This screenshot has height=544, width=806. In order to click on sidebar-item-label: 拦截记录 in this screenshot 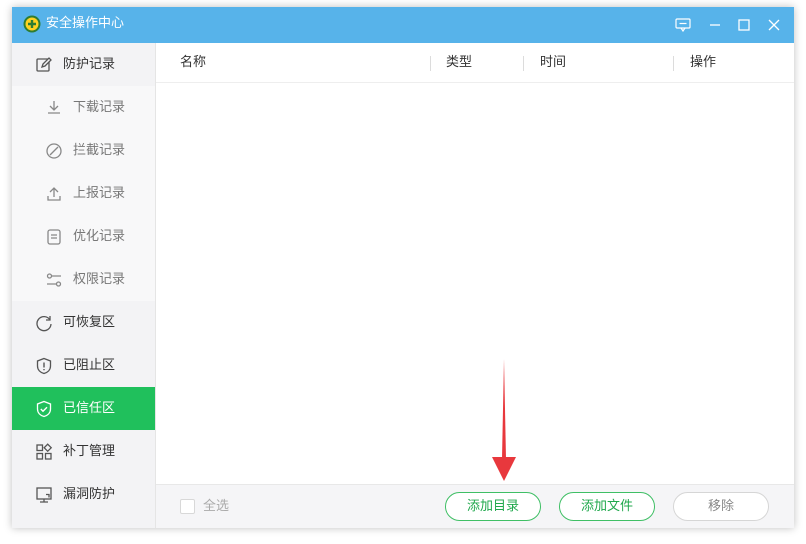, I will do `click(99, 150)`.